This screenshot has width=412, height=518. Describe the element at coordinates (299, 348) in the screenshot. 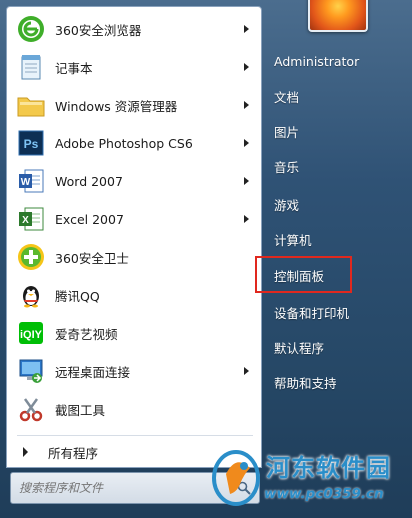

I see `right-item-label: 默认程序` at that location.